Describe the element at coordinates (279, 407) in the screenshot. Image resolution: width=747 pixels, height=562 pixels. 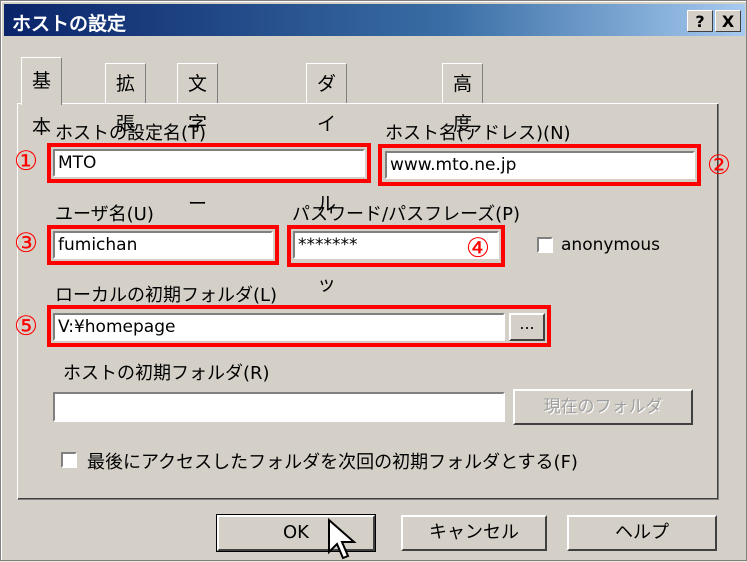
I see `host-folder-field` at that location.